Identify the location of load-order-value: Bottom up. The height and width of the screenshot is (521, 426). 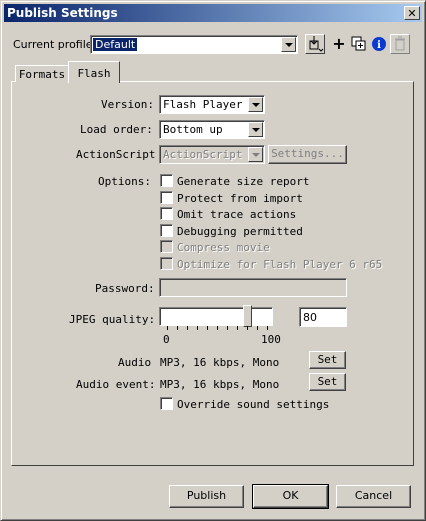
(193, 129).